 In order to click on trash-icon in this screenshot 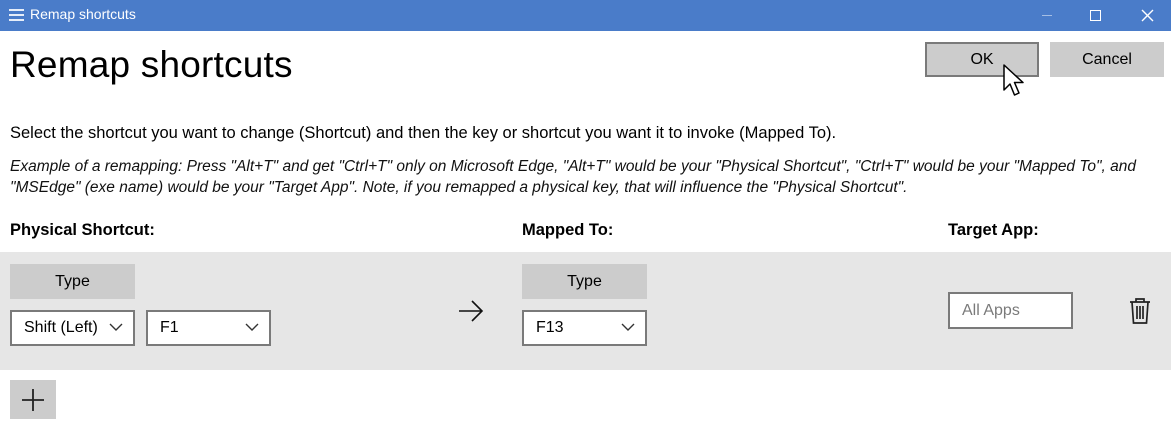, I will do `click(1140, 311)`.